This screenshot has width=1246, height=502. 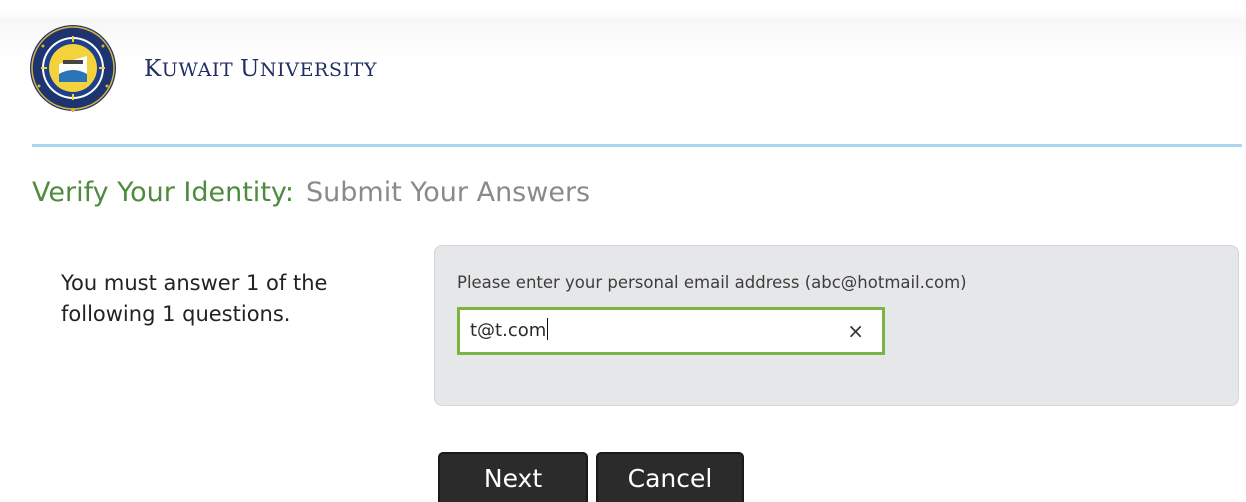 What do you see at coordinates (670, 477) in the screenshot?
I see `cancel-button: Cancel` at bounding box center [670, 477].